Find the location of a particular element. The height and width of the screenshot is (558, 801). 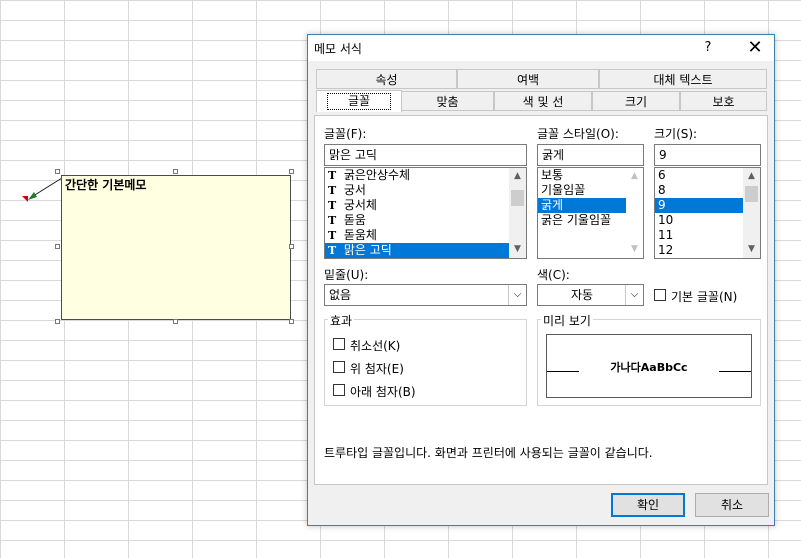

strikethrough-label: 취소선(K) is located at coordinates (375, 345).